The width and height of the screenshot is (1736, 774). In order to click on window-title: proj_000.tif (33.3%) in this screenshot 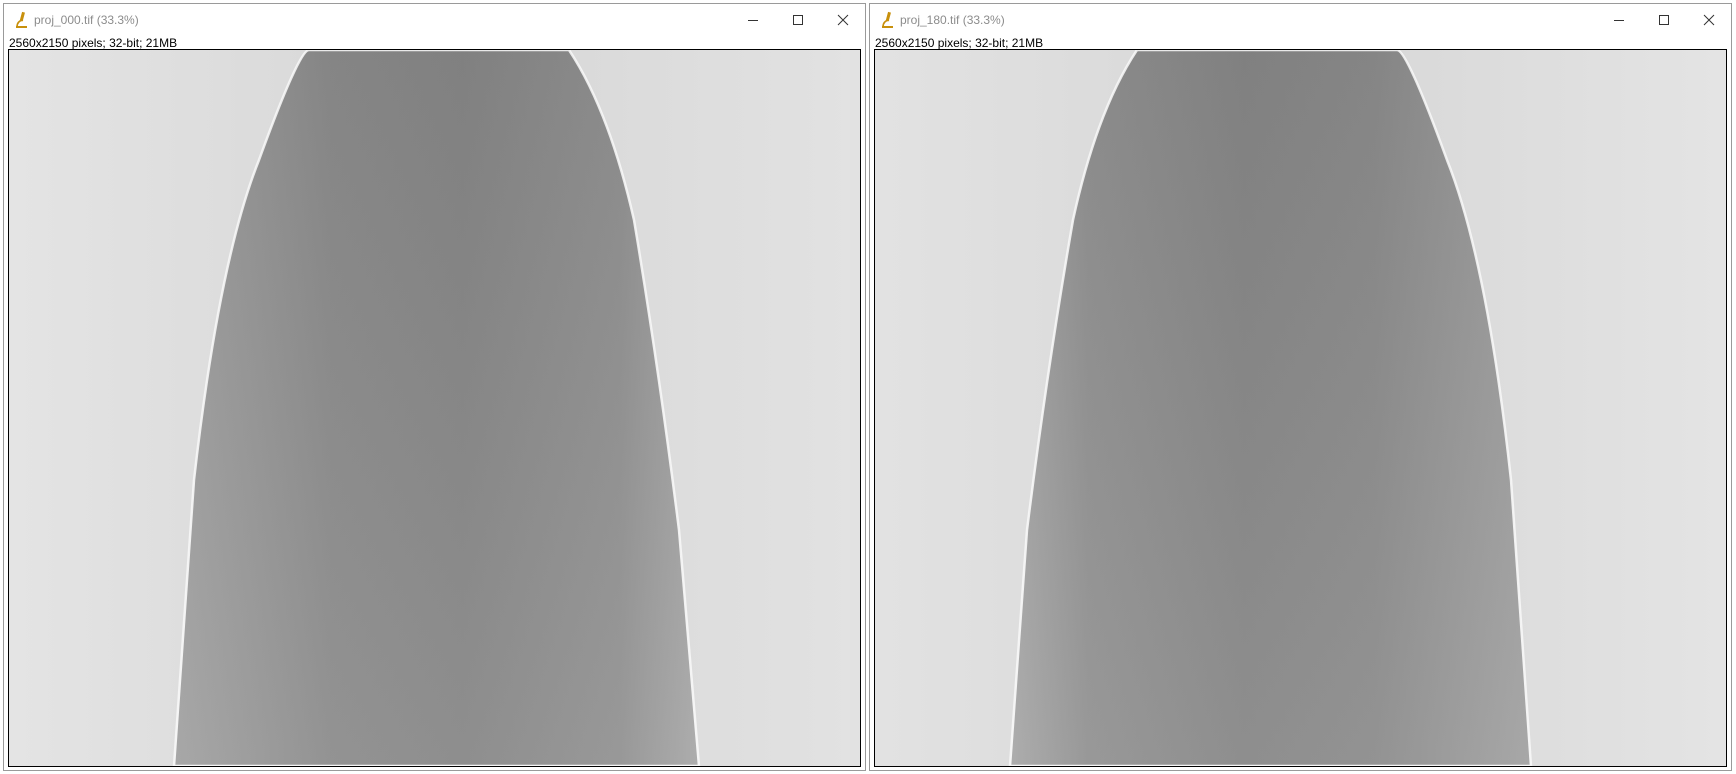, I will do `click(86, 20)`.